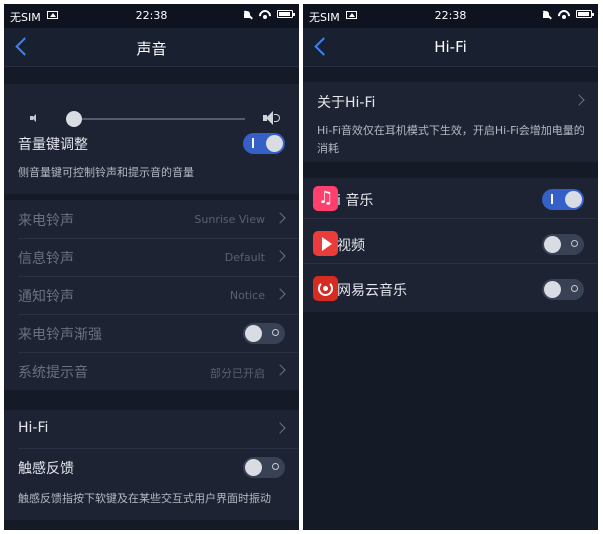  Describe the element at coordinates (33, 118) in the screenshot. I see `volume-low-icon` at that location.